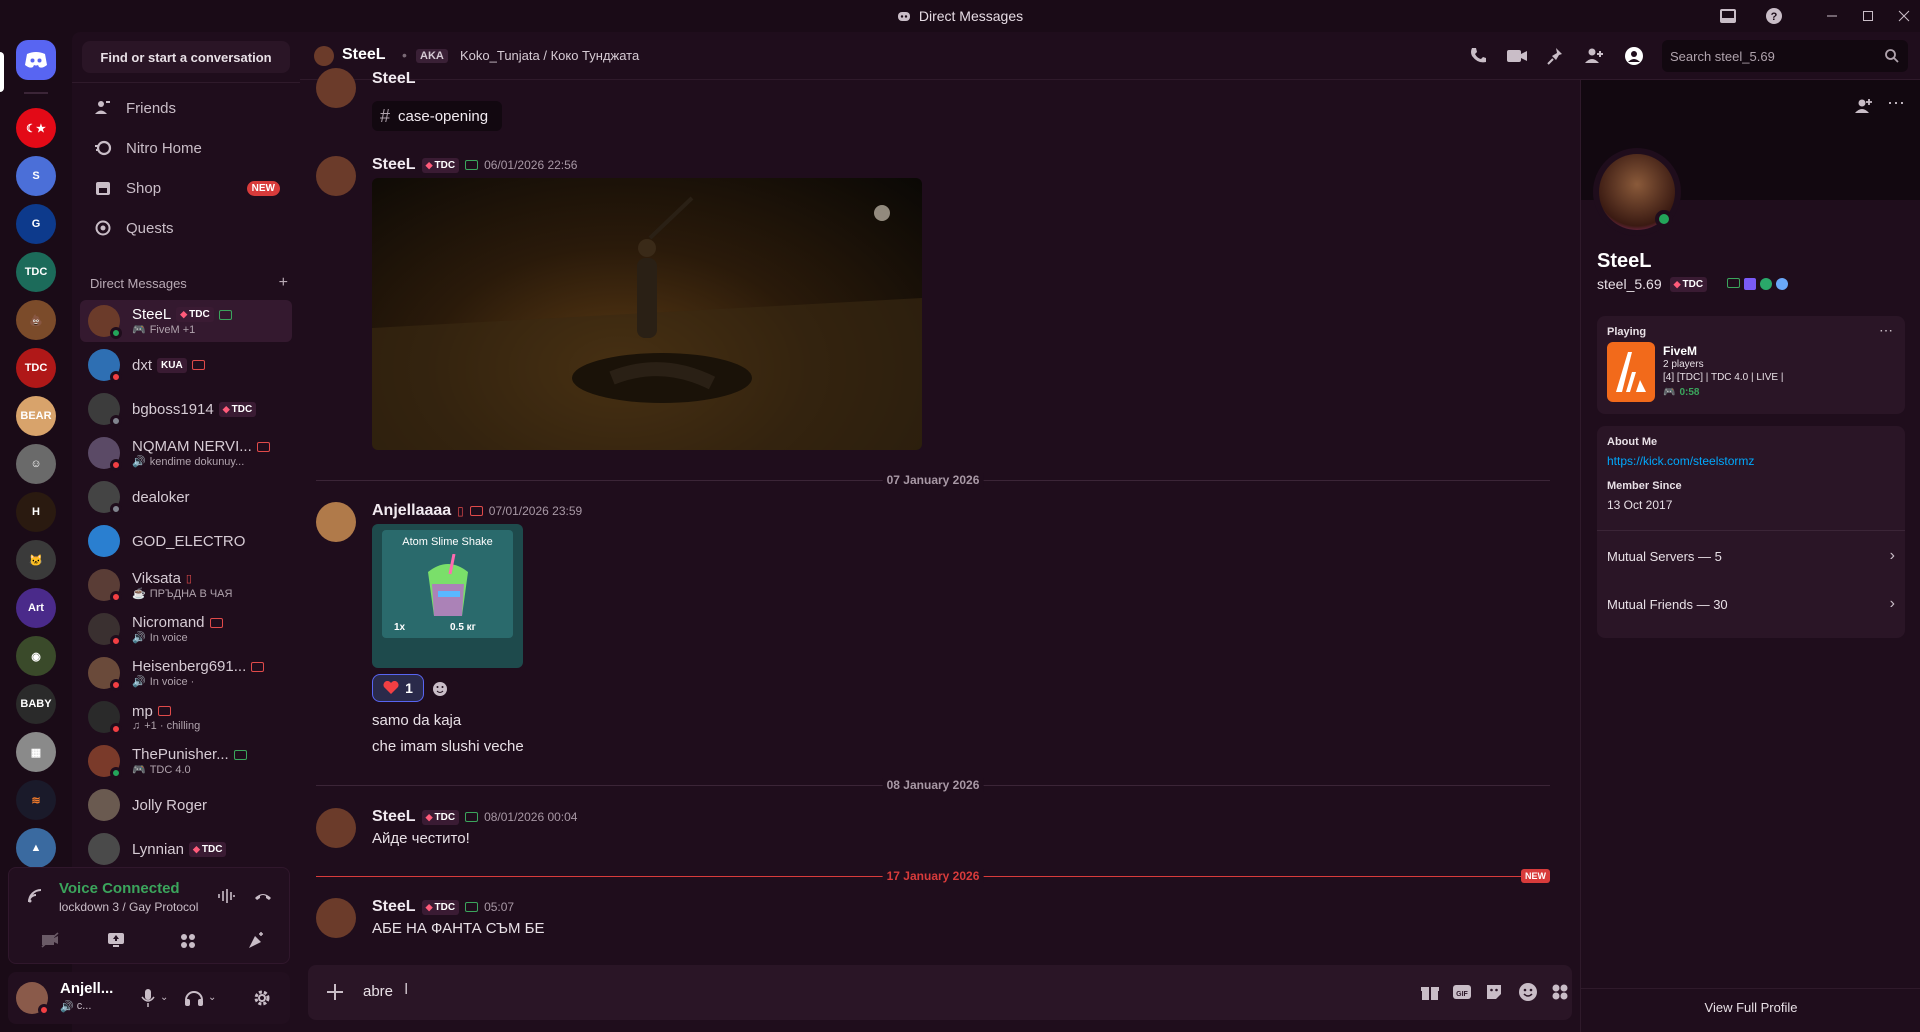 Image resolution: width=1920 pixels, height=1032 pixels. What do you see at coordinates (1750, 284) in the screenshot?
I see `nitro-badge-icon` at bounding box center [1750, 284].